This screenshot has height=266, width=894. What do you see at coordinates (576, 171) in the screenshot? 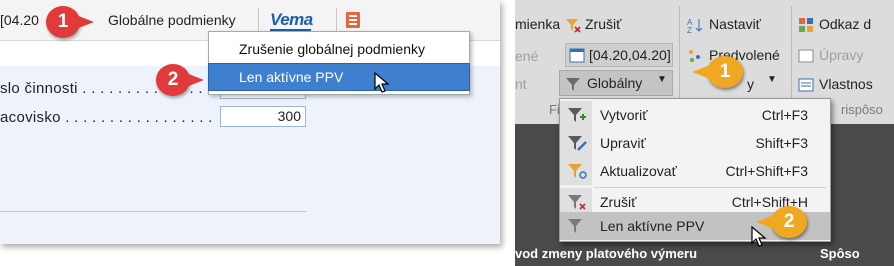
I see `filter-refresh-icon` at bounding box center [576, 171].